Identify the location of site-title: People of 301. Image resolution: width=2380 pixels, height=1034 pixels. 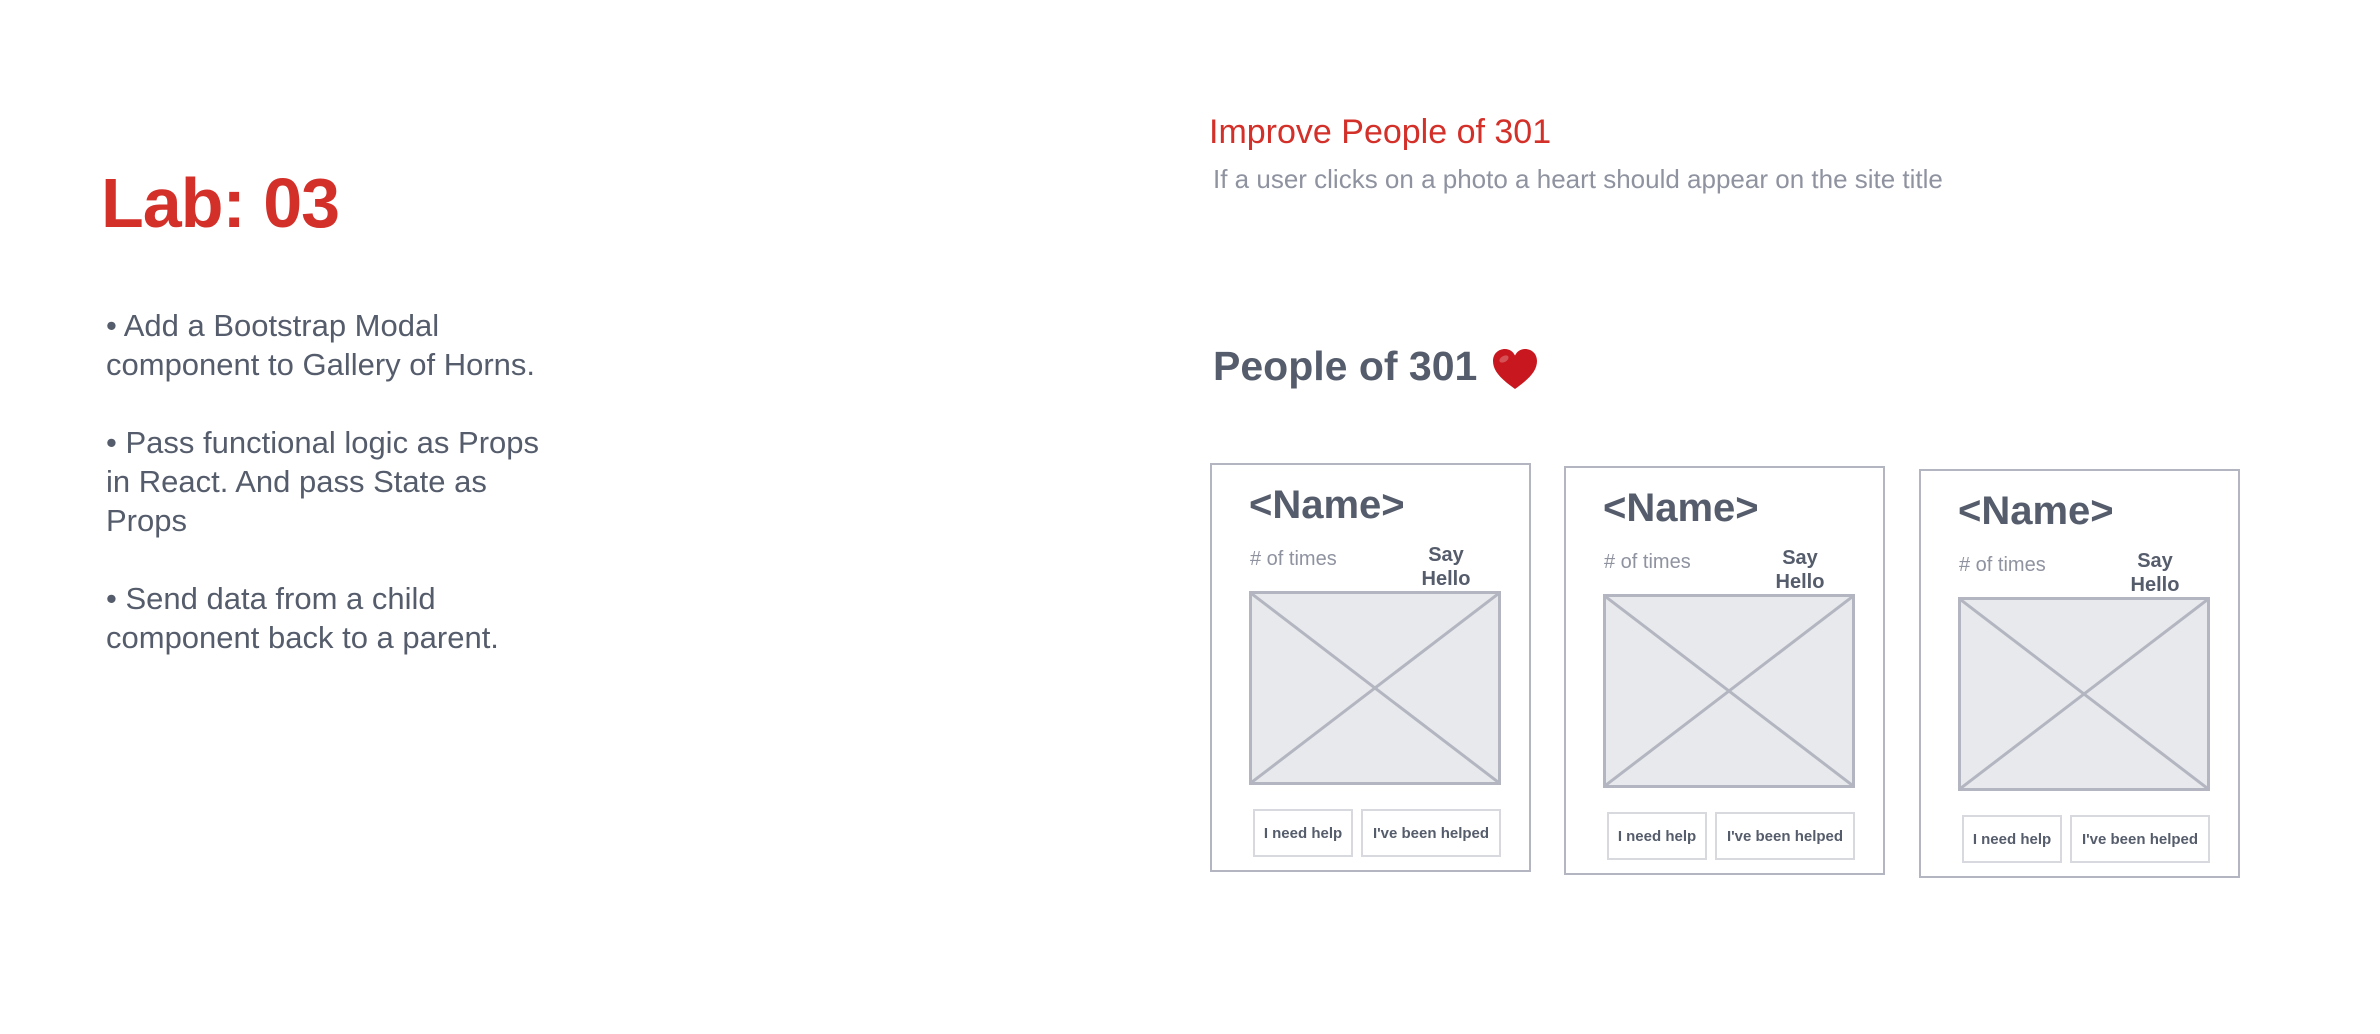
(1376, 366).